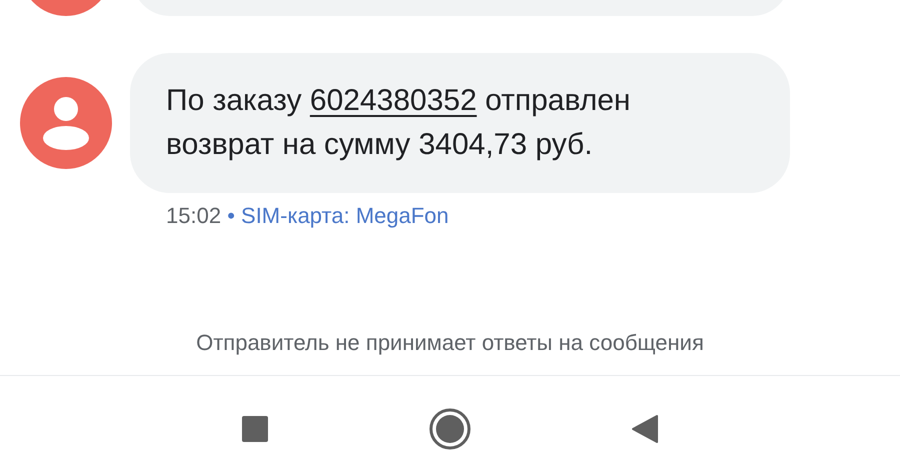 Image resolution: width=900 pixels, height=465 pixels. What do you see at coordinates (194, 215) in the screenshot?
I see `message-time: 15:02` at bounding box center [194, 215].